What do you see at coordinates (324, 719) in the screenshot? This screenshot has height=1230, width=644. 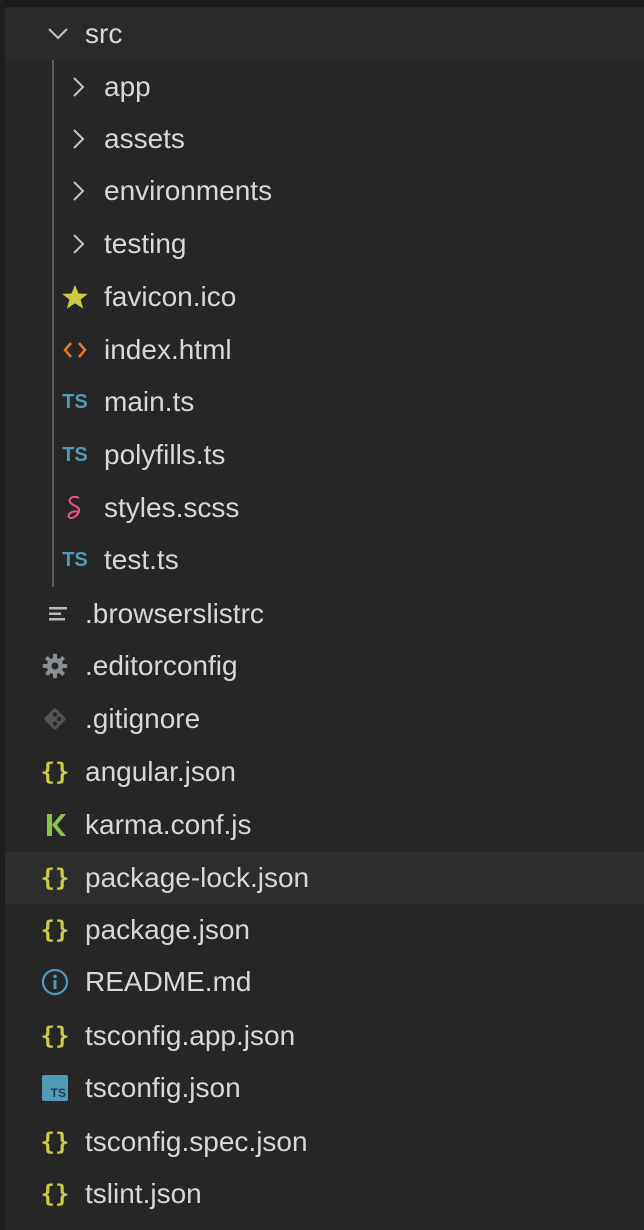 I see `tree-file-gitignore: .gitignore` at bounding box center [324, 719].